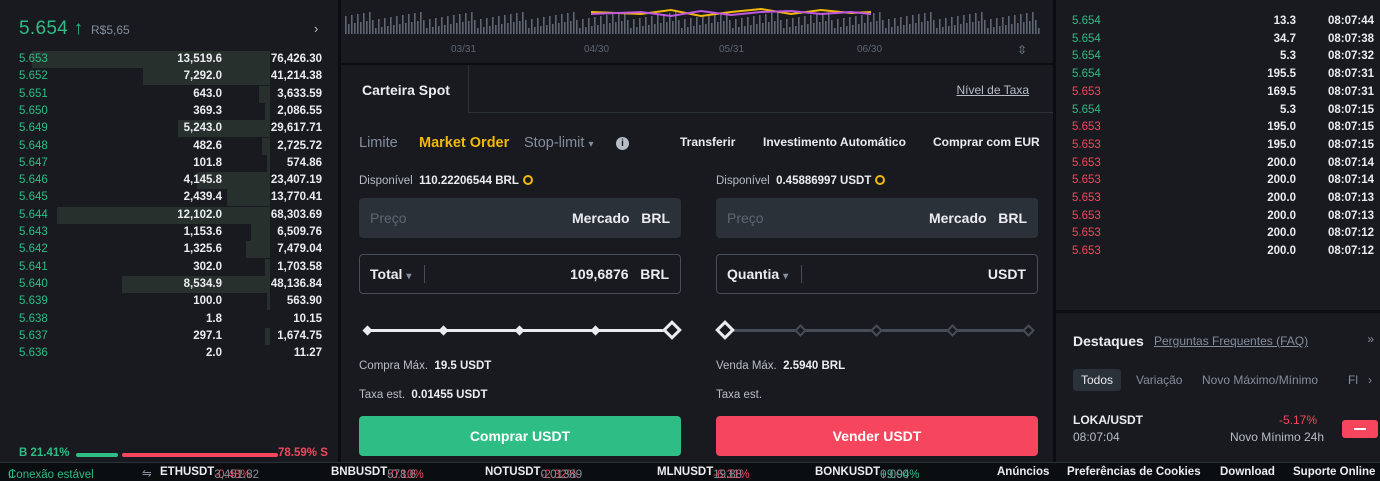 The height and width of the screenshot is (481, 1380). I want to click on bid-row: 5.642 1,325.6 7,479.04, so click(169, 250).